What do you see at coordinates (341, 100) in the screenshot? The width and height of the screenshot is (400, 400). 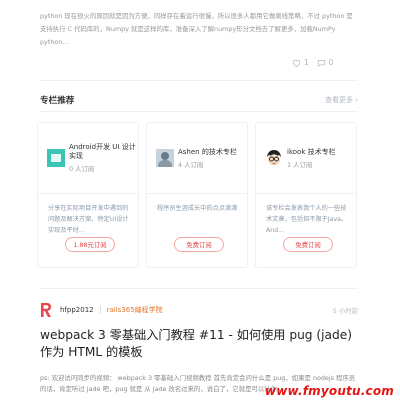 I see `view-more-link: 查看更多 ›` at bounding box center [341, 100].